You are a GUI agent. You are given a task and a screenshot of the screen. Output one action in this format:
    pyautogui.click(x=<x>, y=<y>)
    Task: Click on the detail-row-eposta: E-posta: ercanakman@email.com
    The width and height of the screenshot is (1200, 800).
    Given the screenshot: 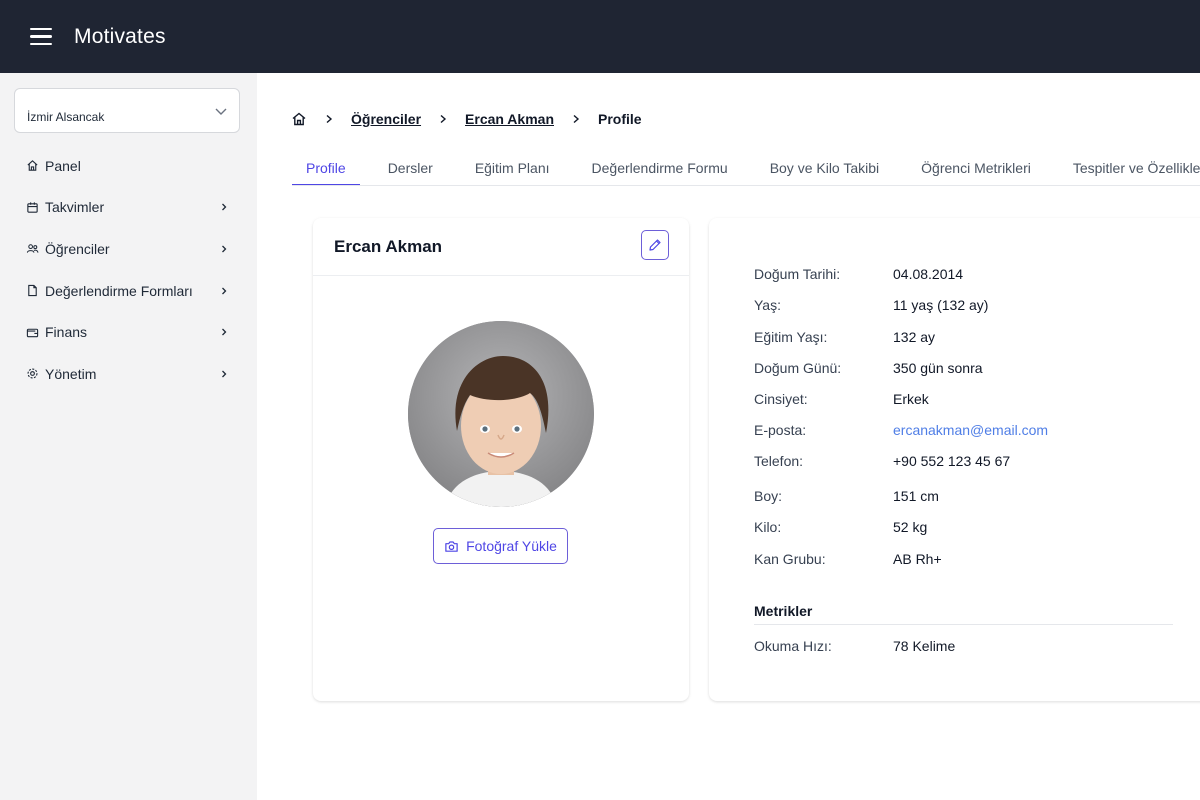 What is the action you would take?
    pyautogui.click(x=901, y=430)
    